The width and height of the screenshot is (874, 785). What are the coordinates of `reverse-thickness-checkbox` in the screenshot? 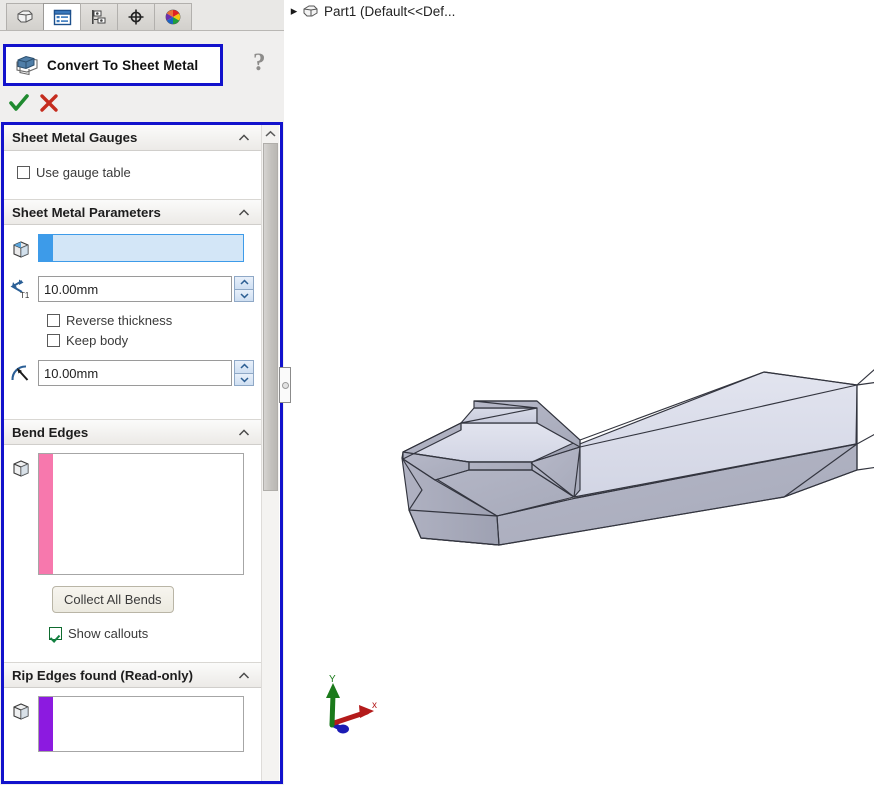 It's located at (53, 320).